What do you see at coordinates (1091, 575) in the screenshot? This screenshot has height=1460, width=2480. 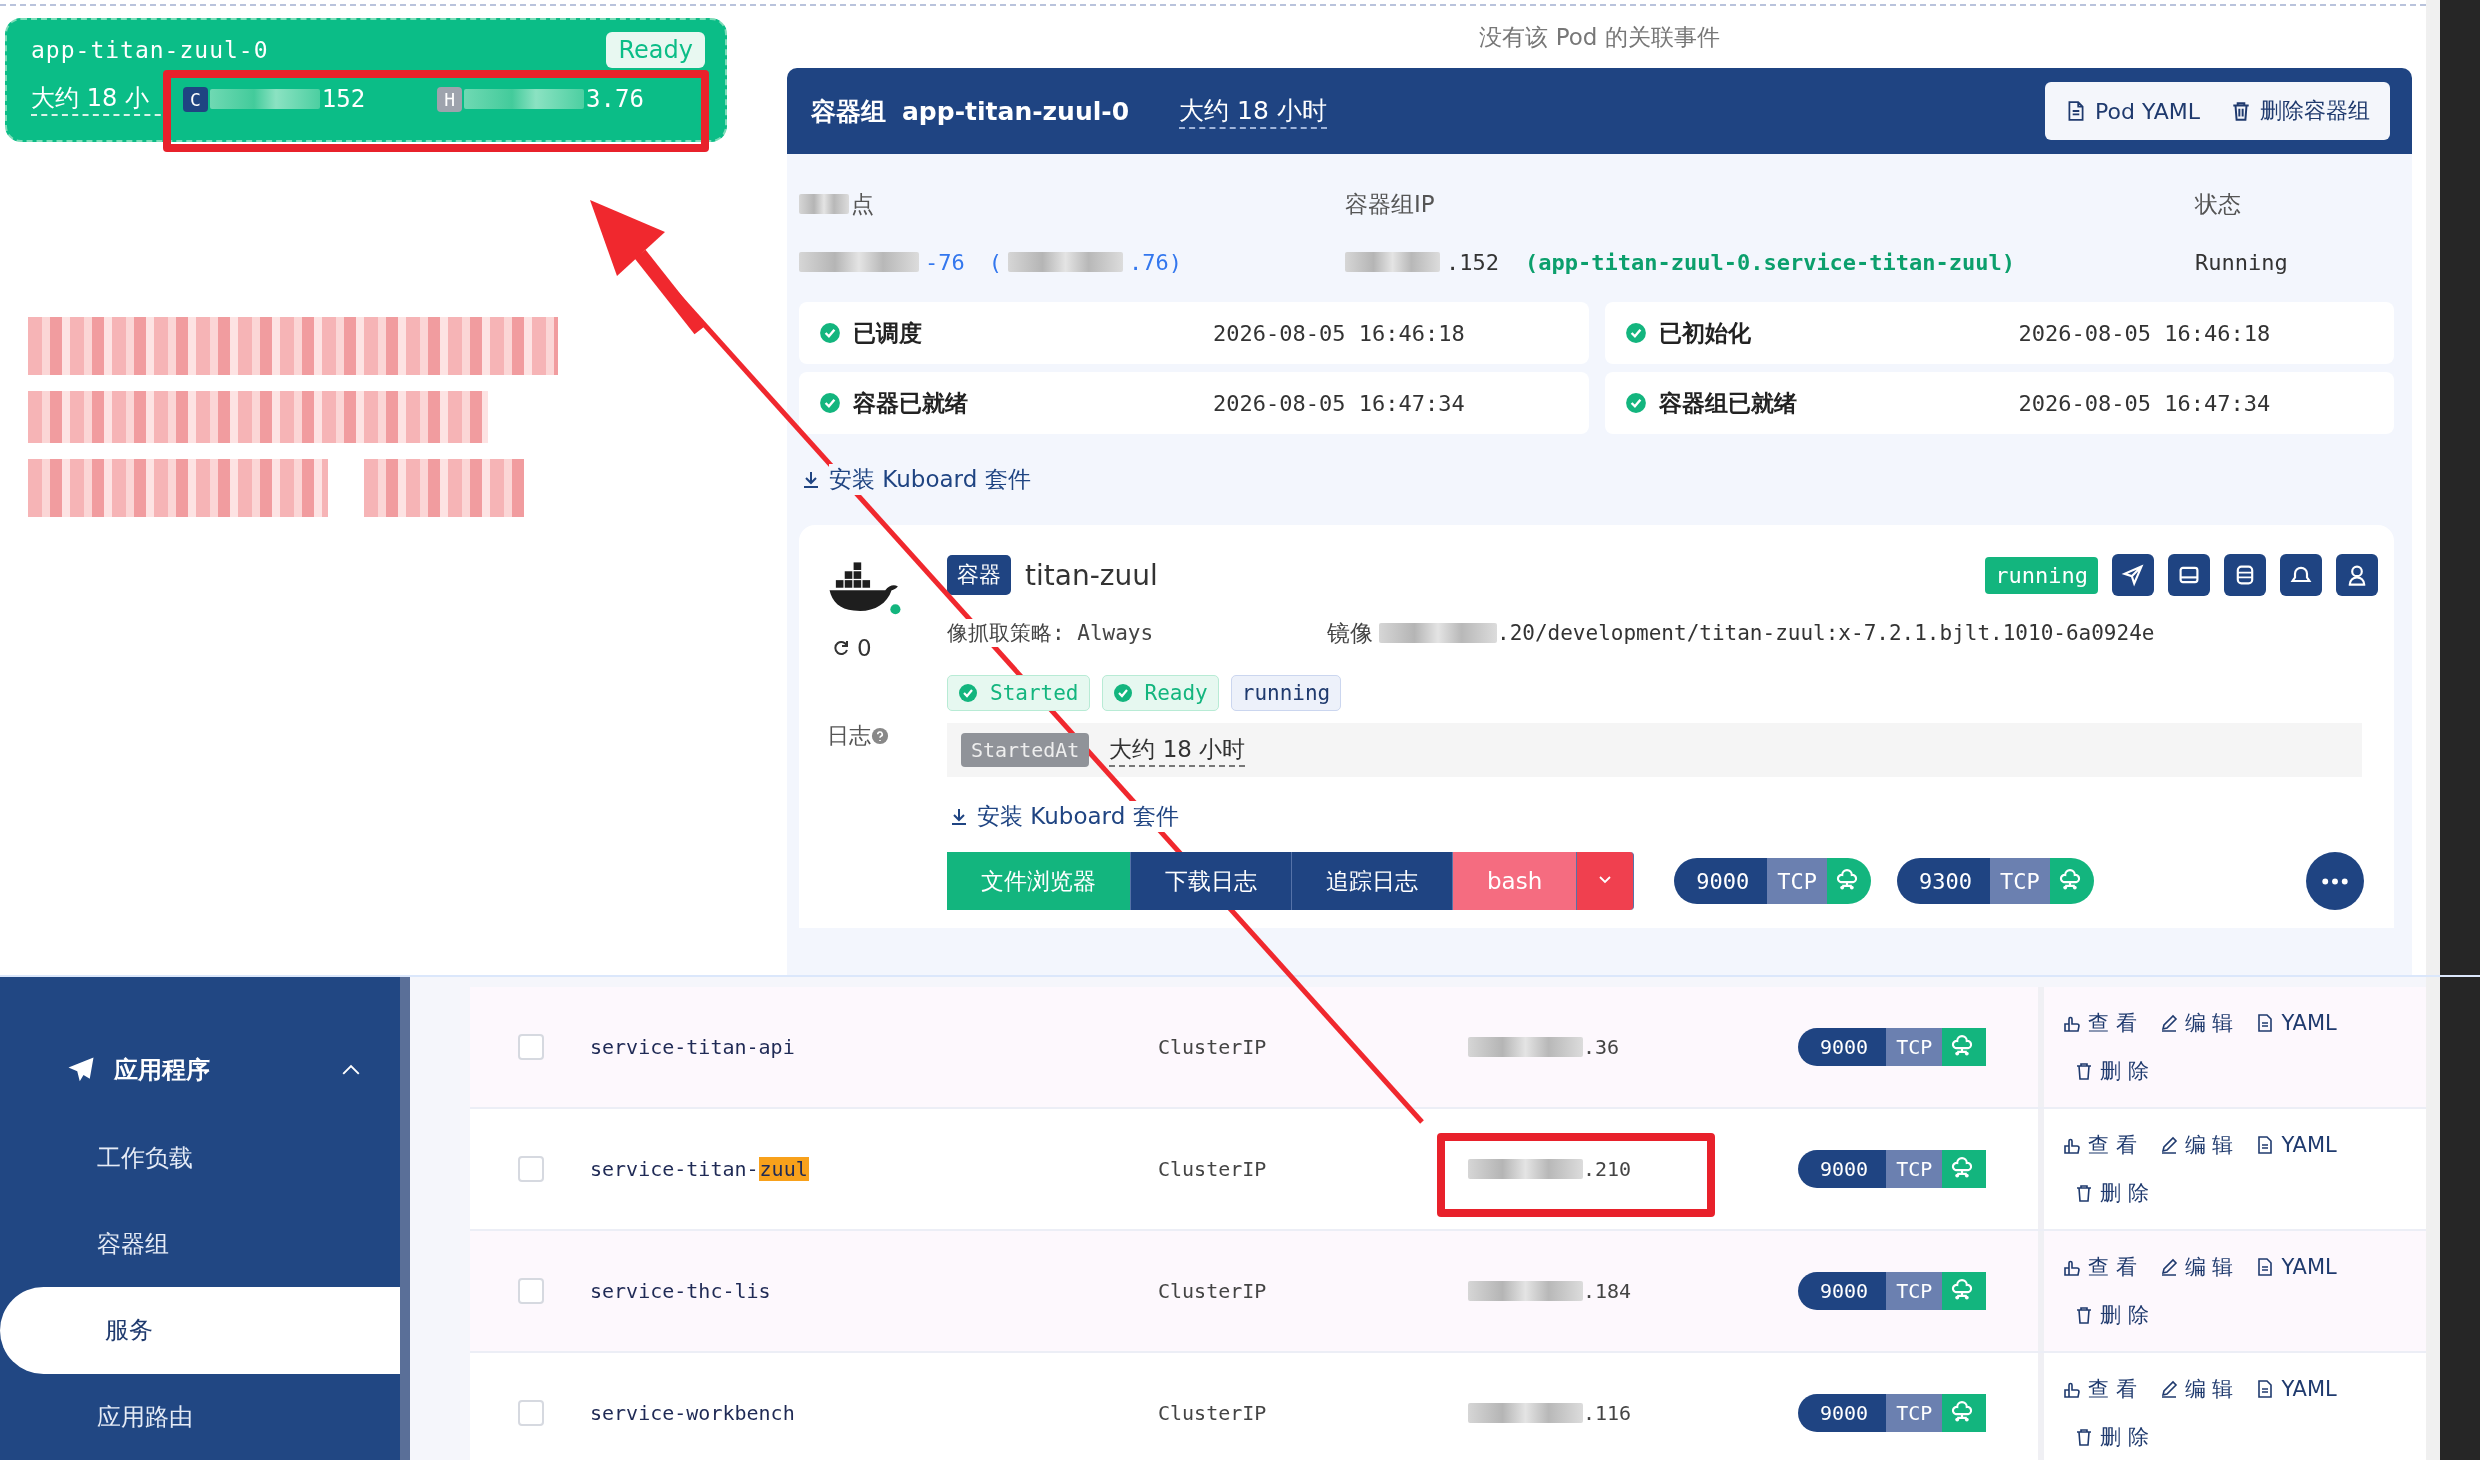 I see `container-name: titan-zuul` at bounding box center [1091, 575].